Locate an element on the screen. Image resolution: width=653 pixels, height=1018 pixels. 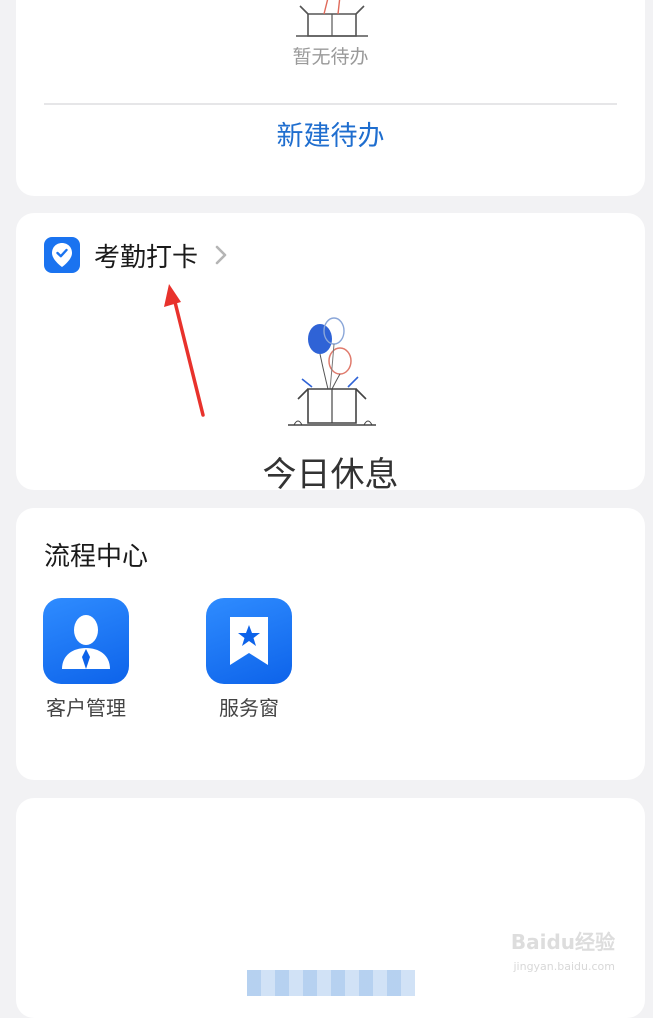
blurred-content is located at coordinates (331, 983).